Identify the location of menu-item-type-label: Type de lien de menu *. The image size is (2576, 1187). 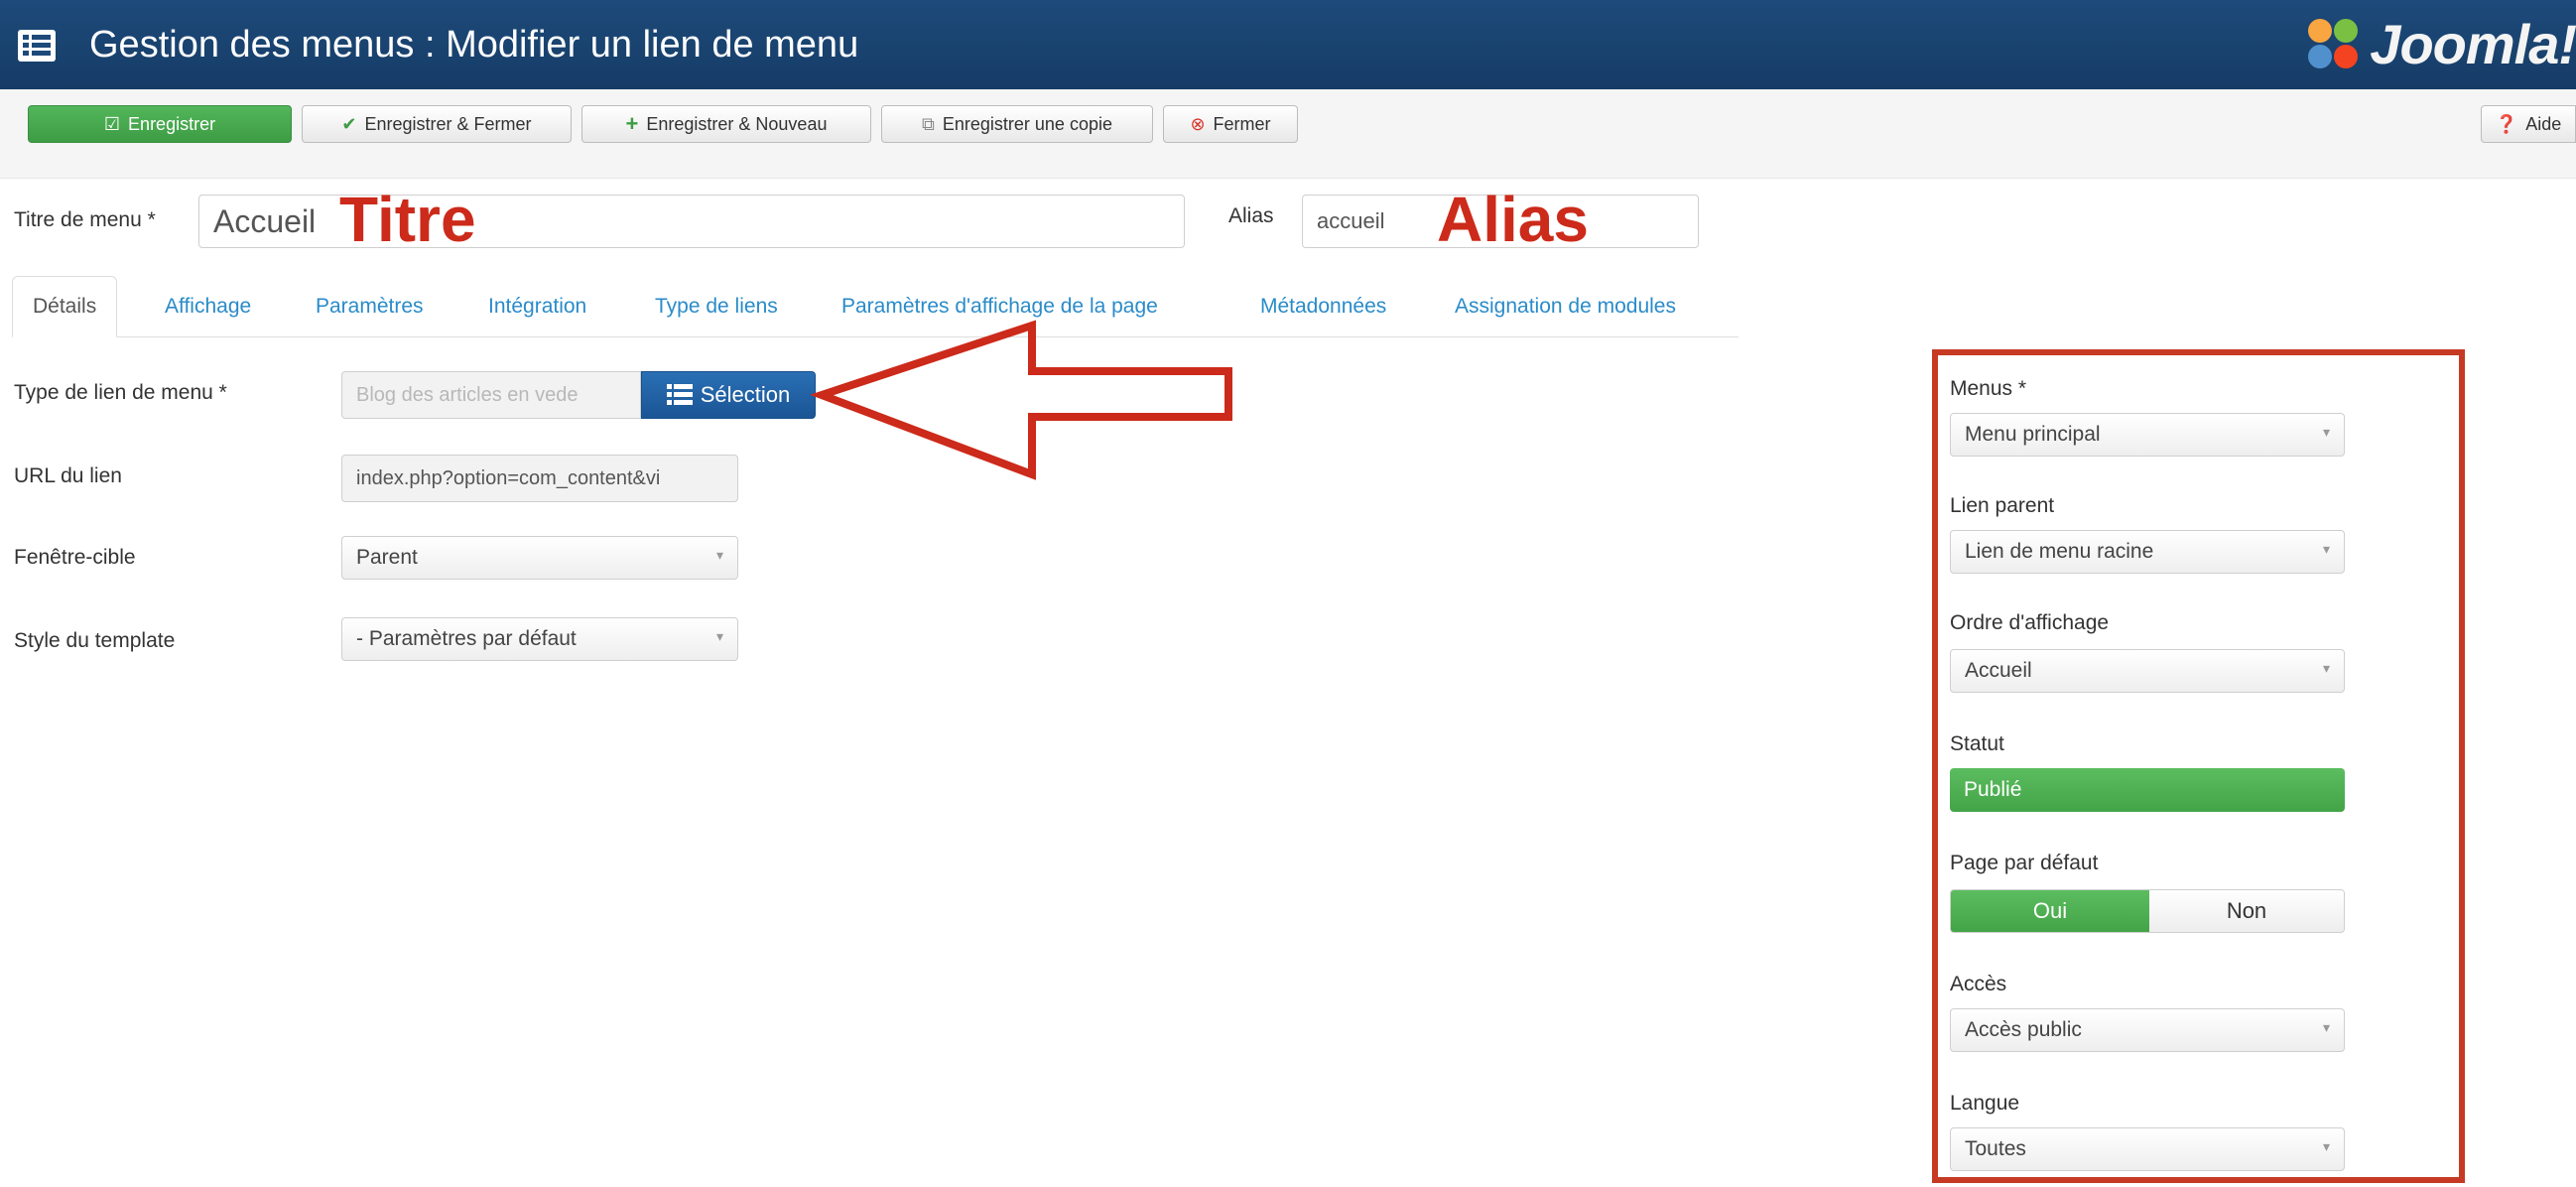
(121, 392).